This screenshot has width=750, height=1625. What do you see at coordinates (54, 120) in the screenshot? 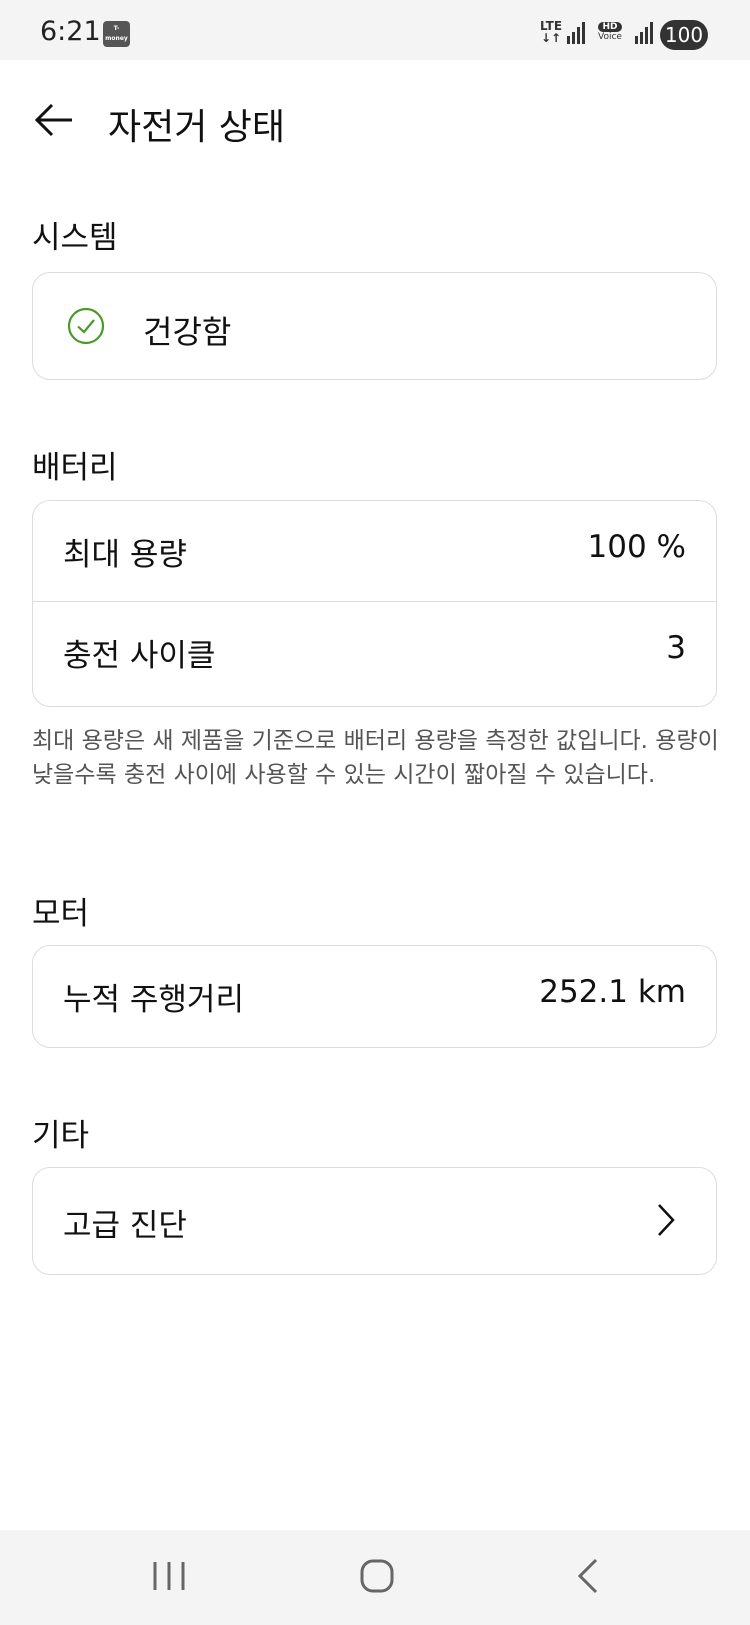
I see `arrow-left-icon` at bounding box center [54, 120].